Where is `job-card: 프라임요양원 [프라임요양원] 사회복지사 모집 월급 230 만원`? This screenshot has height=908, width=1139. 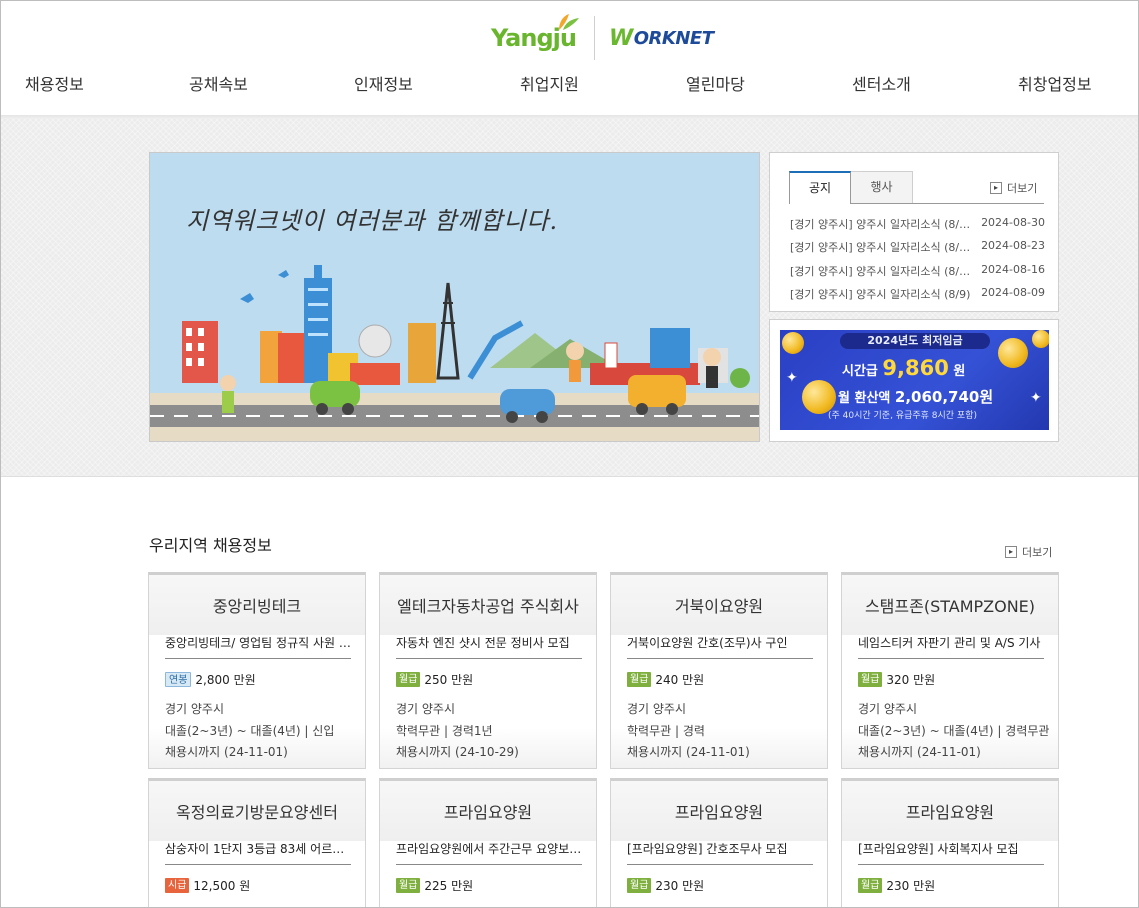 job-card: 프라임요양원 [프라임요양원] 사회복지사 모집 월급 230 만원 is located at coordinates (950, 842).